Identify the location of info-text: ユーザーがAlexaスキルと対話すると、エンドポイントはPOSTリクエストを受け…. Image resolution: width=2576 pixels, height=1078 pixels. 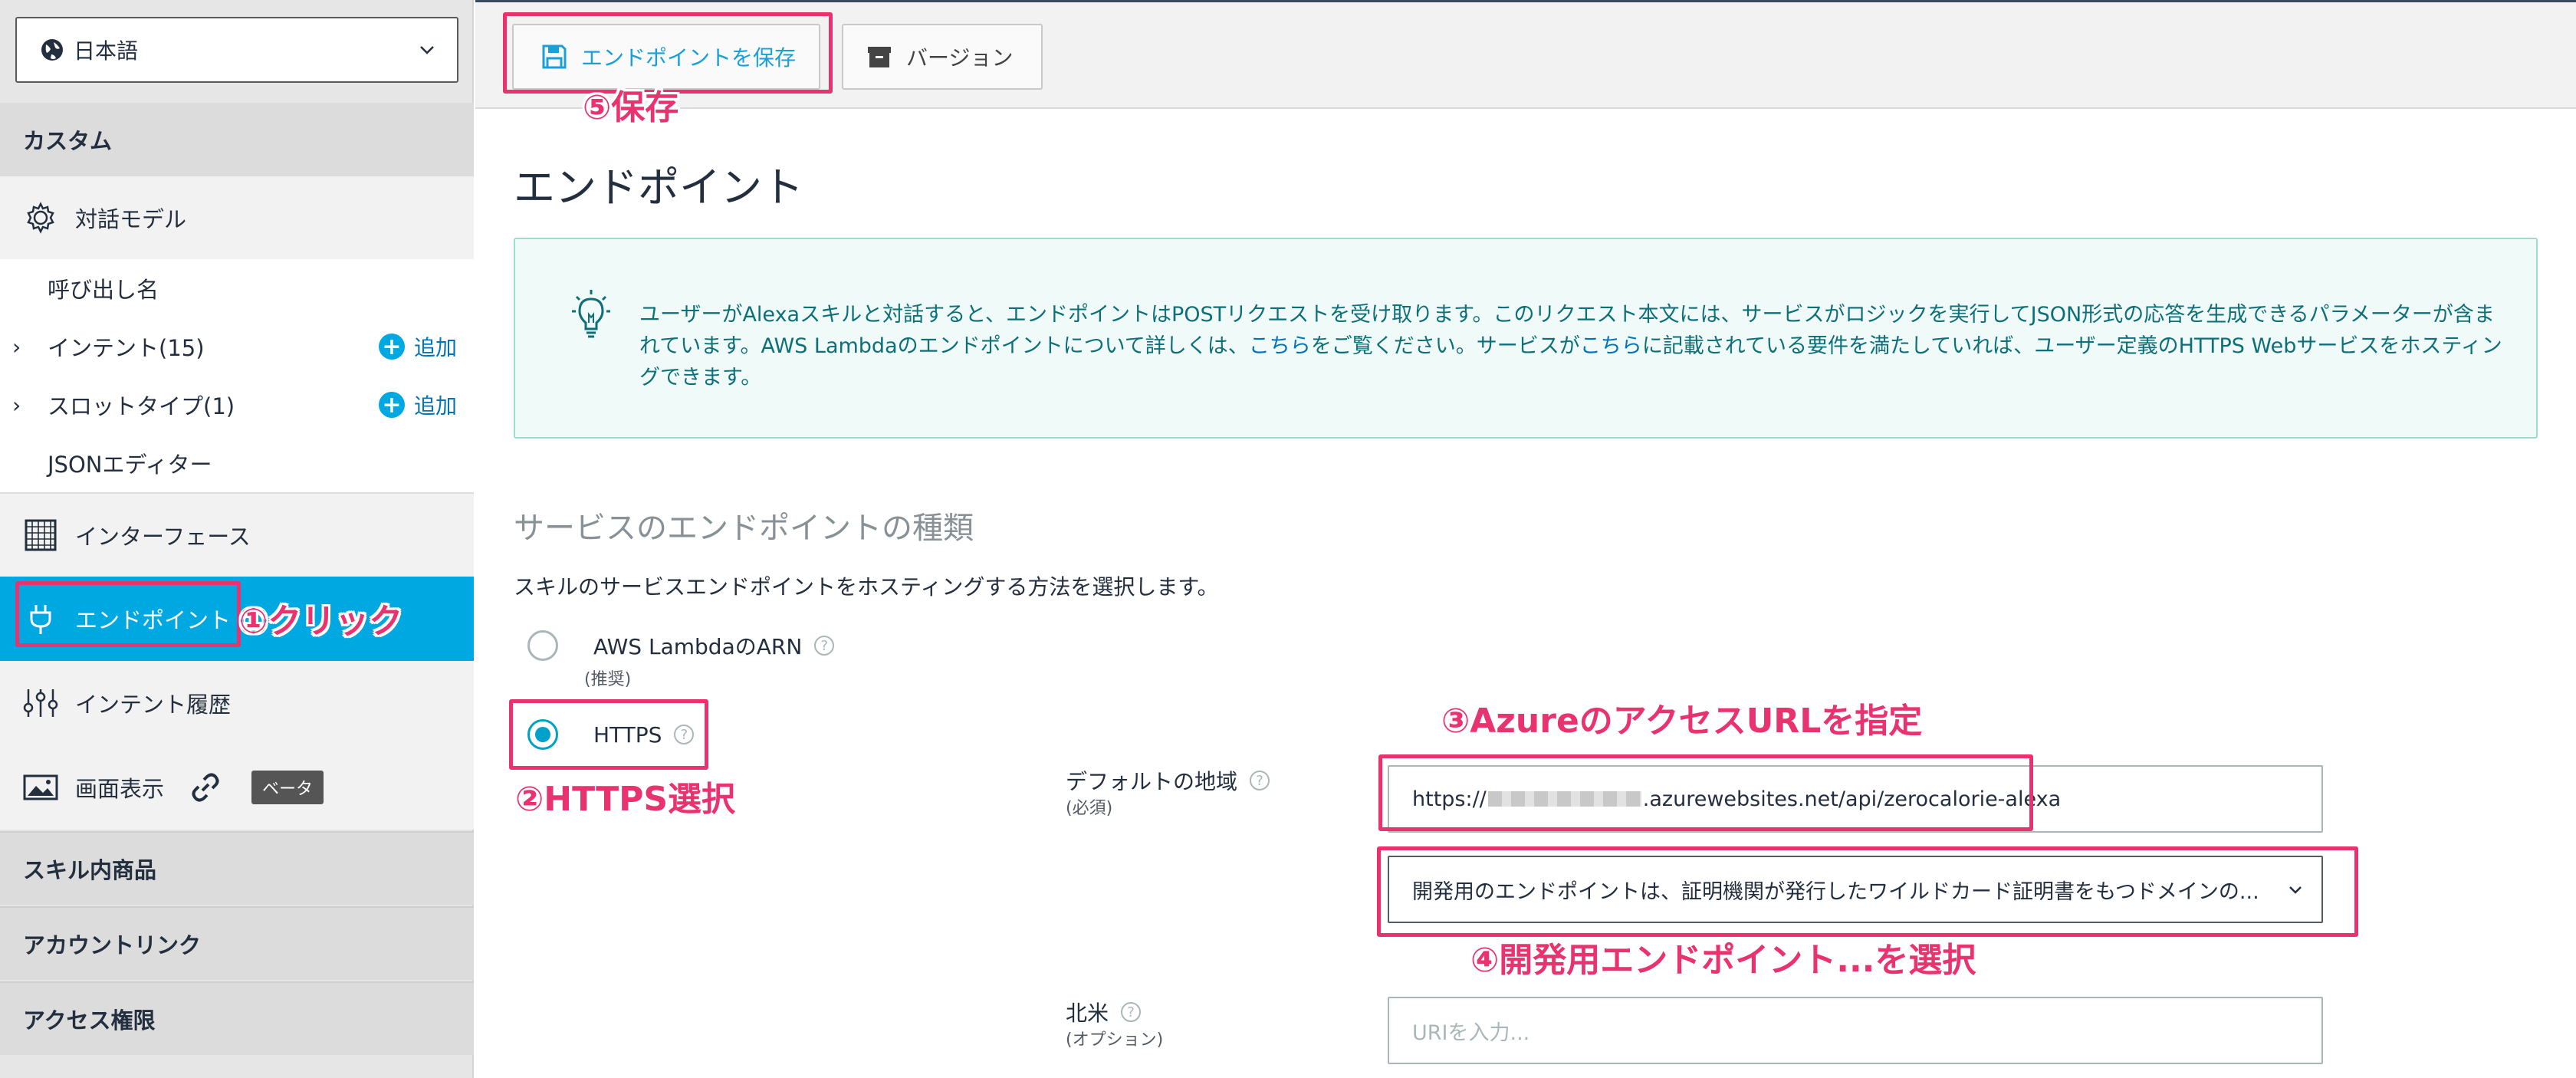
(1571, 346).